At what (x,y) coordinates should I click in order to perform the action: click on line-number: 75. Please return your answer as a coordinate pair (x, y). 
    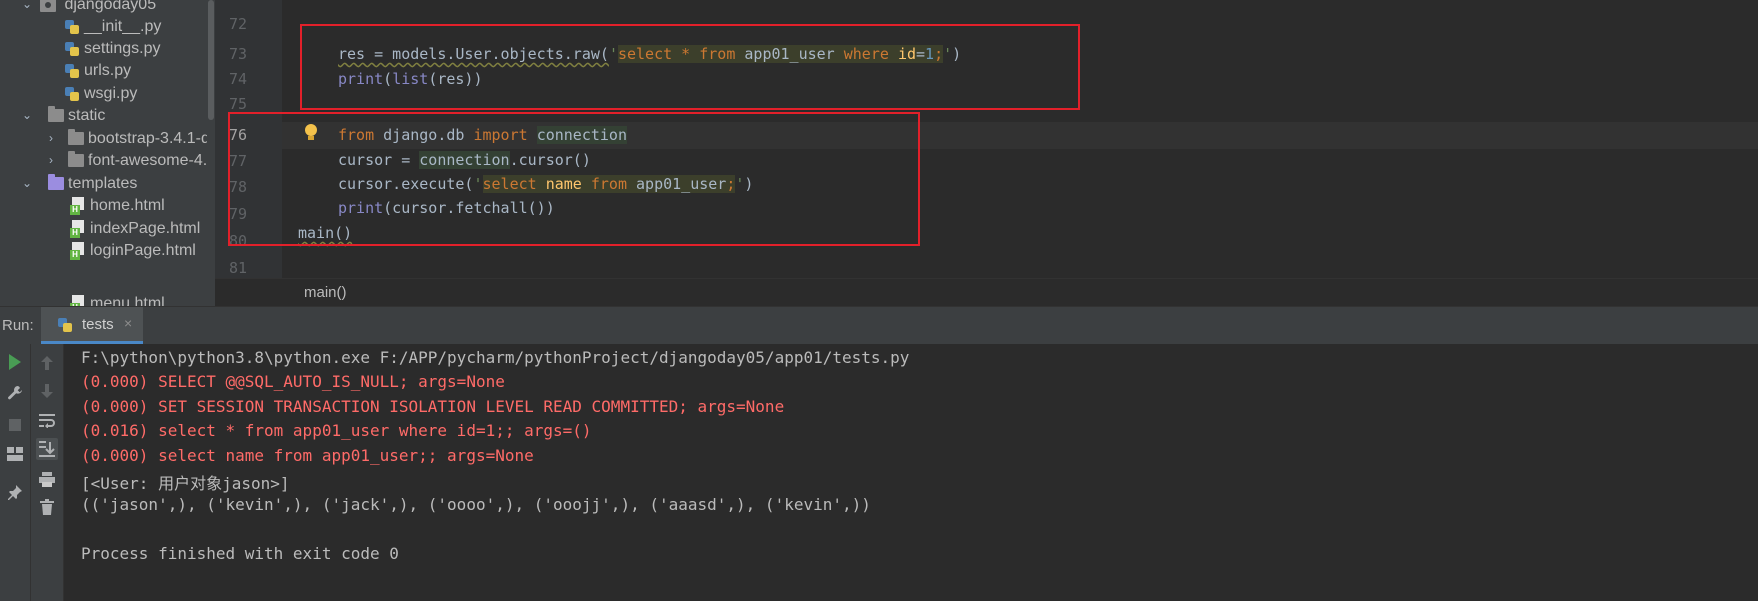
    Looking at the image, I should click on (237, 104).